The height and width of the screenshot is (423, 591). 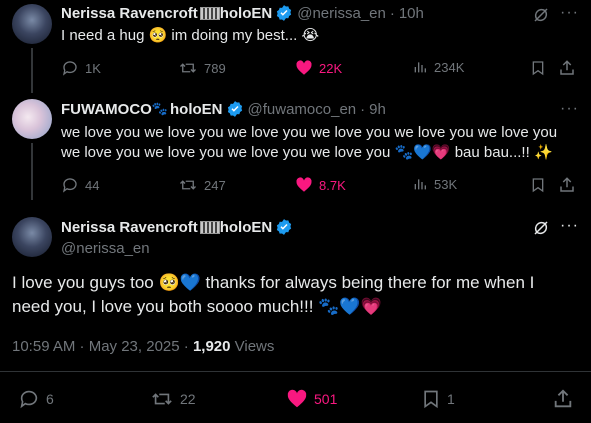 I want to click on tweet1-holoen-tag: holoEN, so click(x=246, y=13).